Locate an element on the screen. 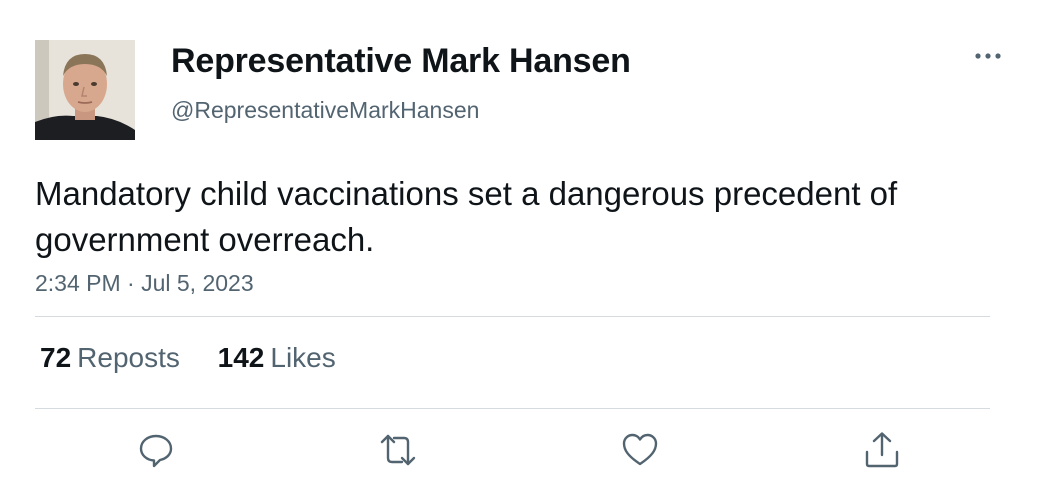 This screenshot has width=1050, height=480. reply-button is located at coordinates (156, 450).